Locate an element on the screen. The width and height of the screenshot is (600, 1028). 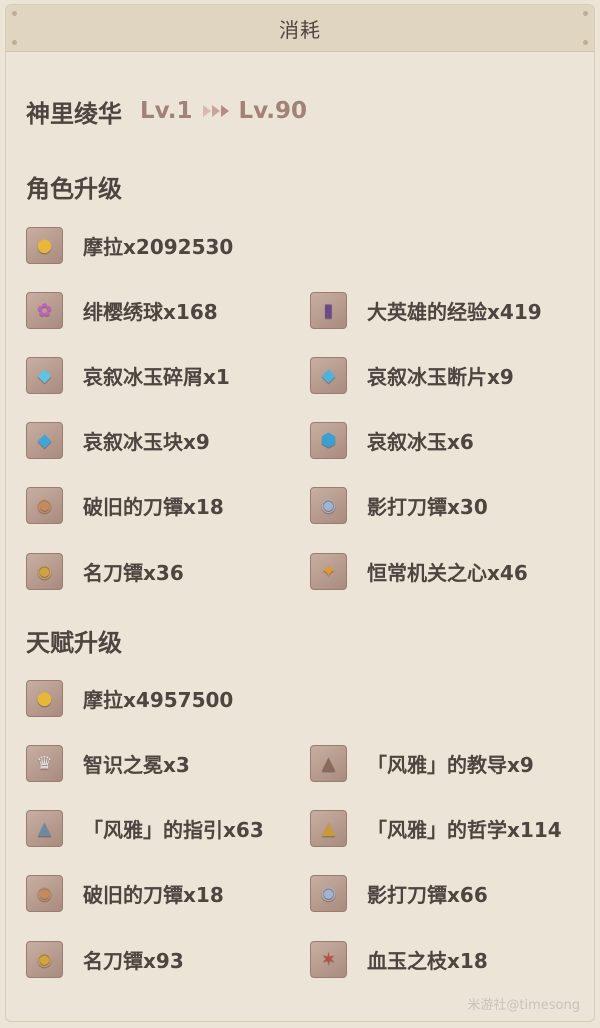
level-to: Lv.90 is located at coordinates (273, 111).